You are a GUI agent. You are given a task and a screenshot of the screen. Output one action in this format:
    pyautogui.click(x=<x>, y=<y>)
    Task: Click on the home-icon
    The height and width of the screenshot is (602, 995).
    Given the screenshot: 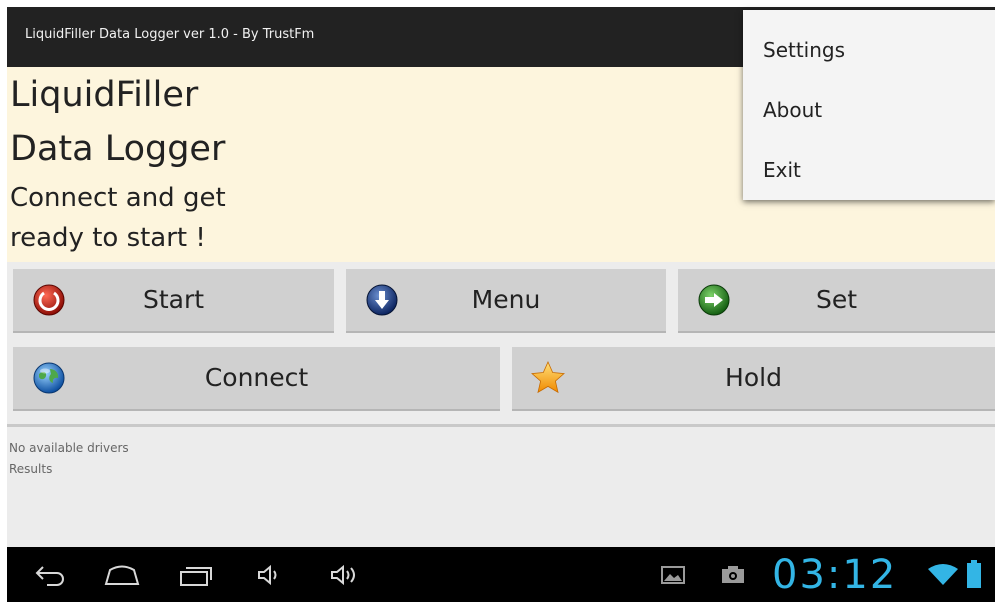 What is the action you would take?
    pyautogui.click(x=122, y=575)
    